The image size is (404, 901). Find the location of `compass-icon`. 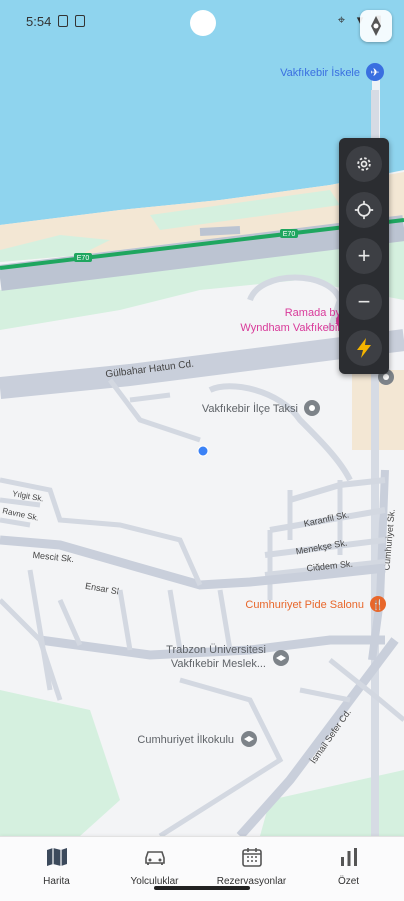

compass-icon is located at coordinates (376, 26).